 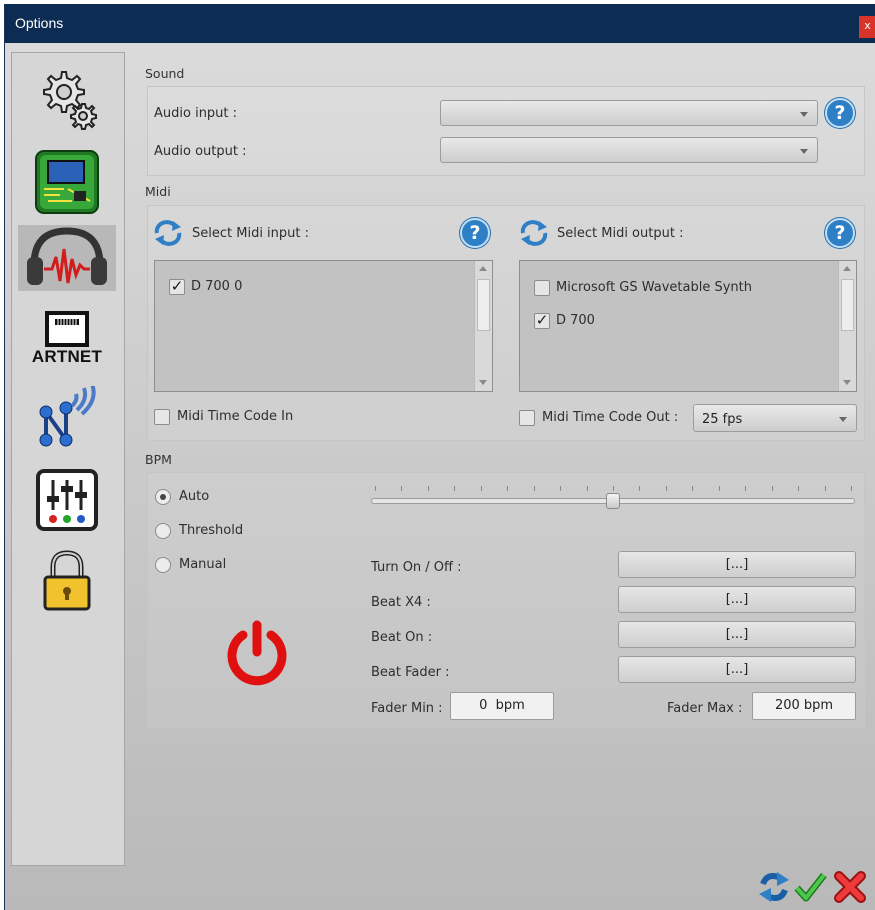 I want to click on sidebar: ARTNET, so click(x=68, y=459).